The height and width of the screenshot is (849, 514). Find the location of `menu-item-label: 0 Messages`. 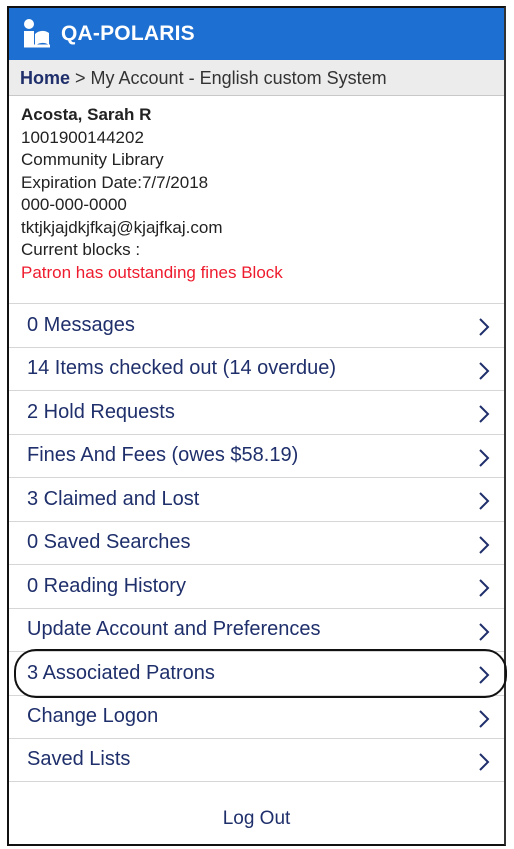

menu-item-label: 0 Messages is located at coordinates (81, 324).